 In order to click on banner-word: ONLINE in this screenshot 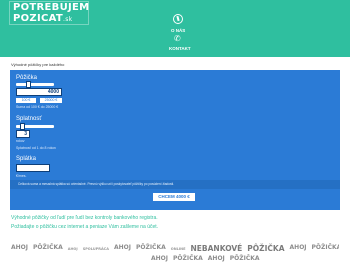, I will do `click(178, 249)`.